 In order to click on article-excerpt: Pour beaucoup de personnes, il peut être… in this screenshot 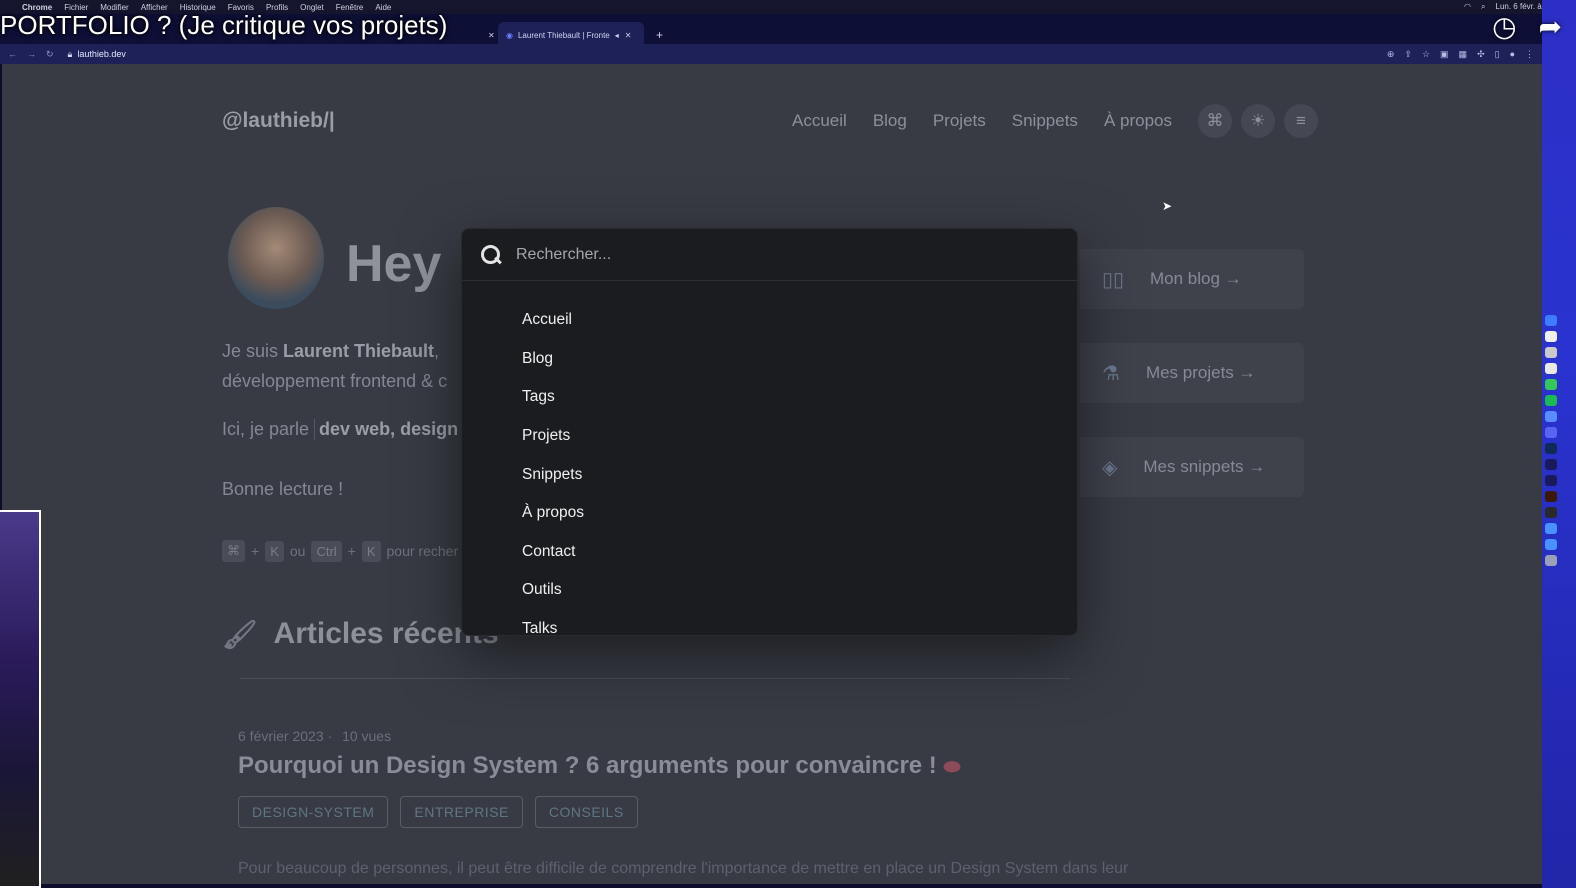, I will do `click(683, 868)`.